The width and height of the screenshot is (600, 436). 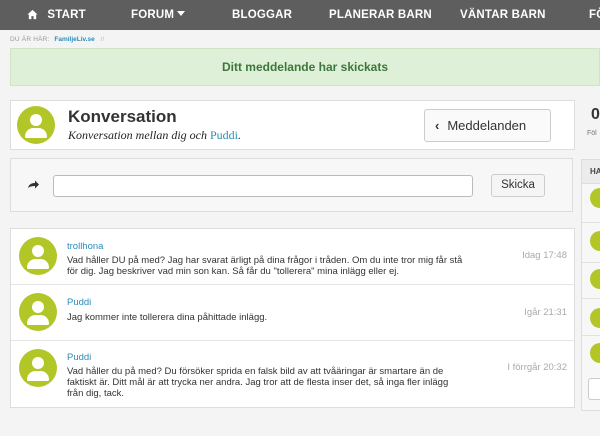 I want to click on right-side-panel: HA, so click(x=590, y=285).